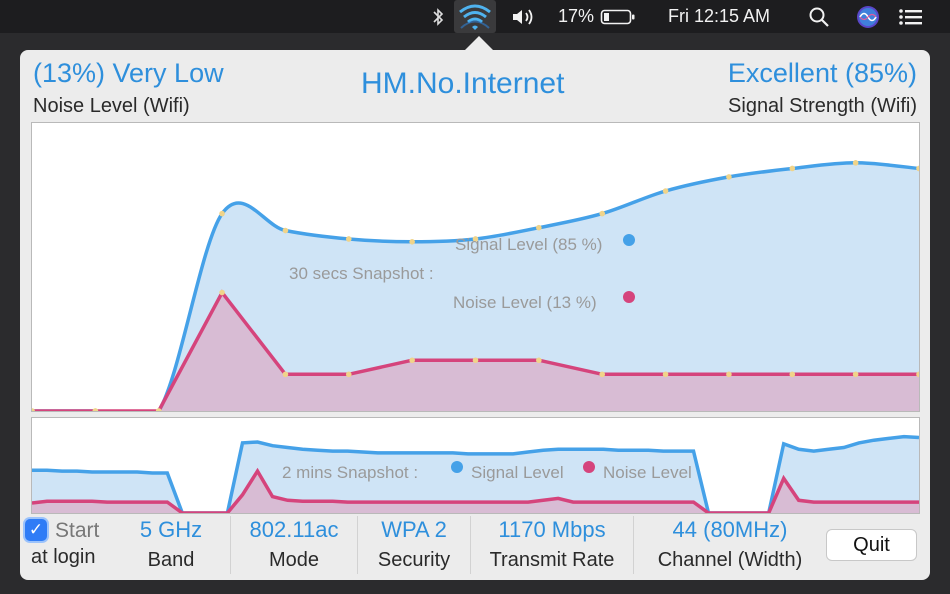  What do you see at coordinates (171, 529) in the screenshot?
I see `band-value: 5 GHz` at bounding box center [171, 529].